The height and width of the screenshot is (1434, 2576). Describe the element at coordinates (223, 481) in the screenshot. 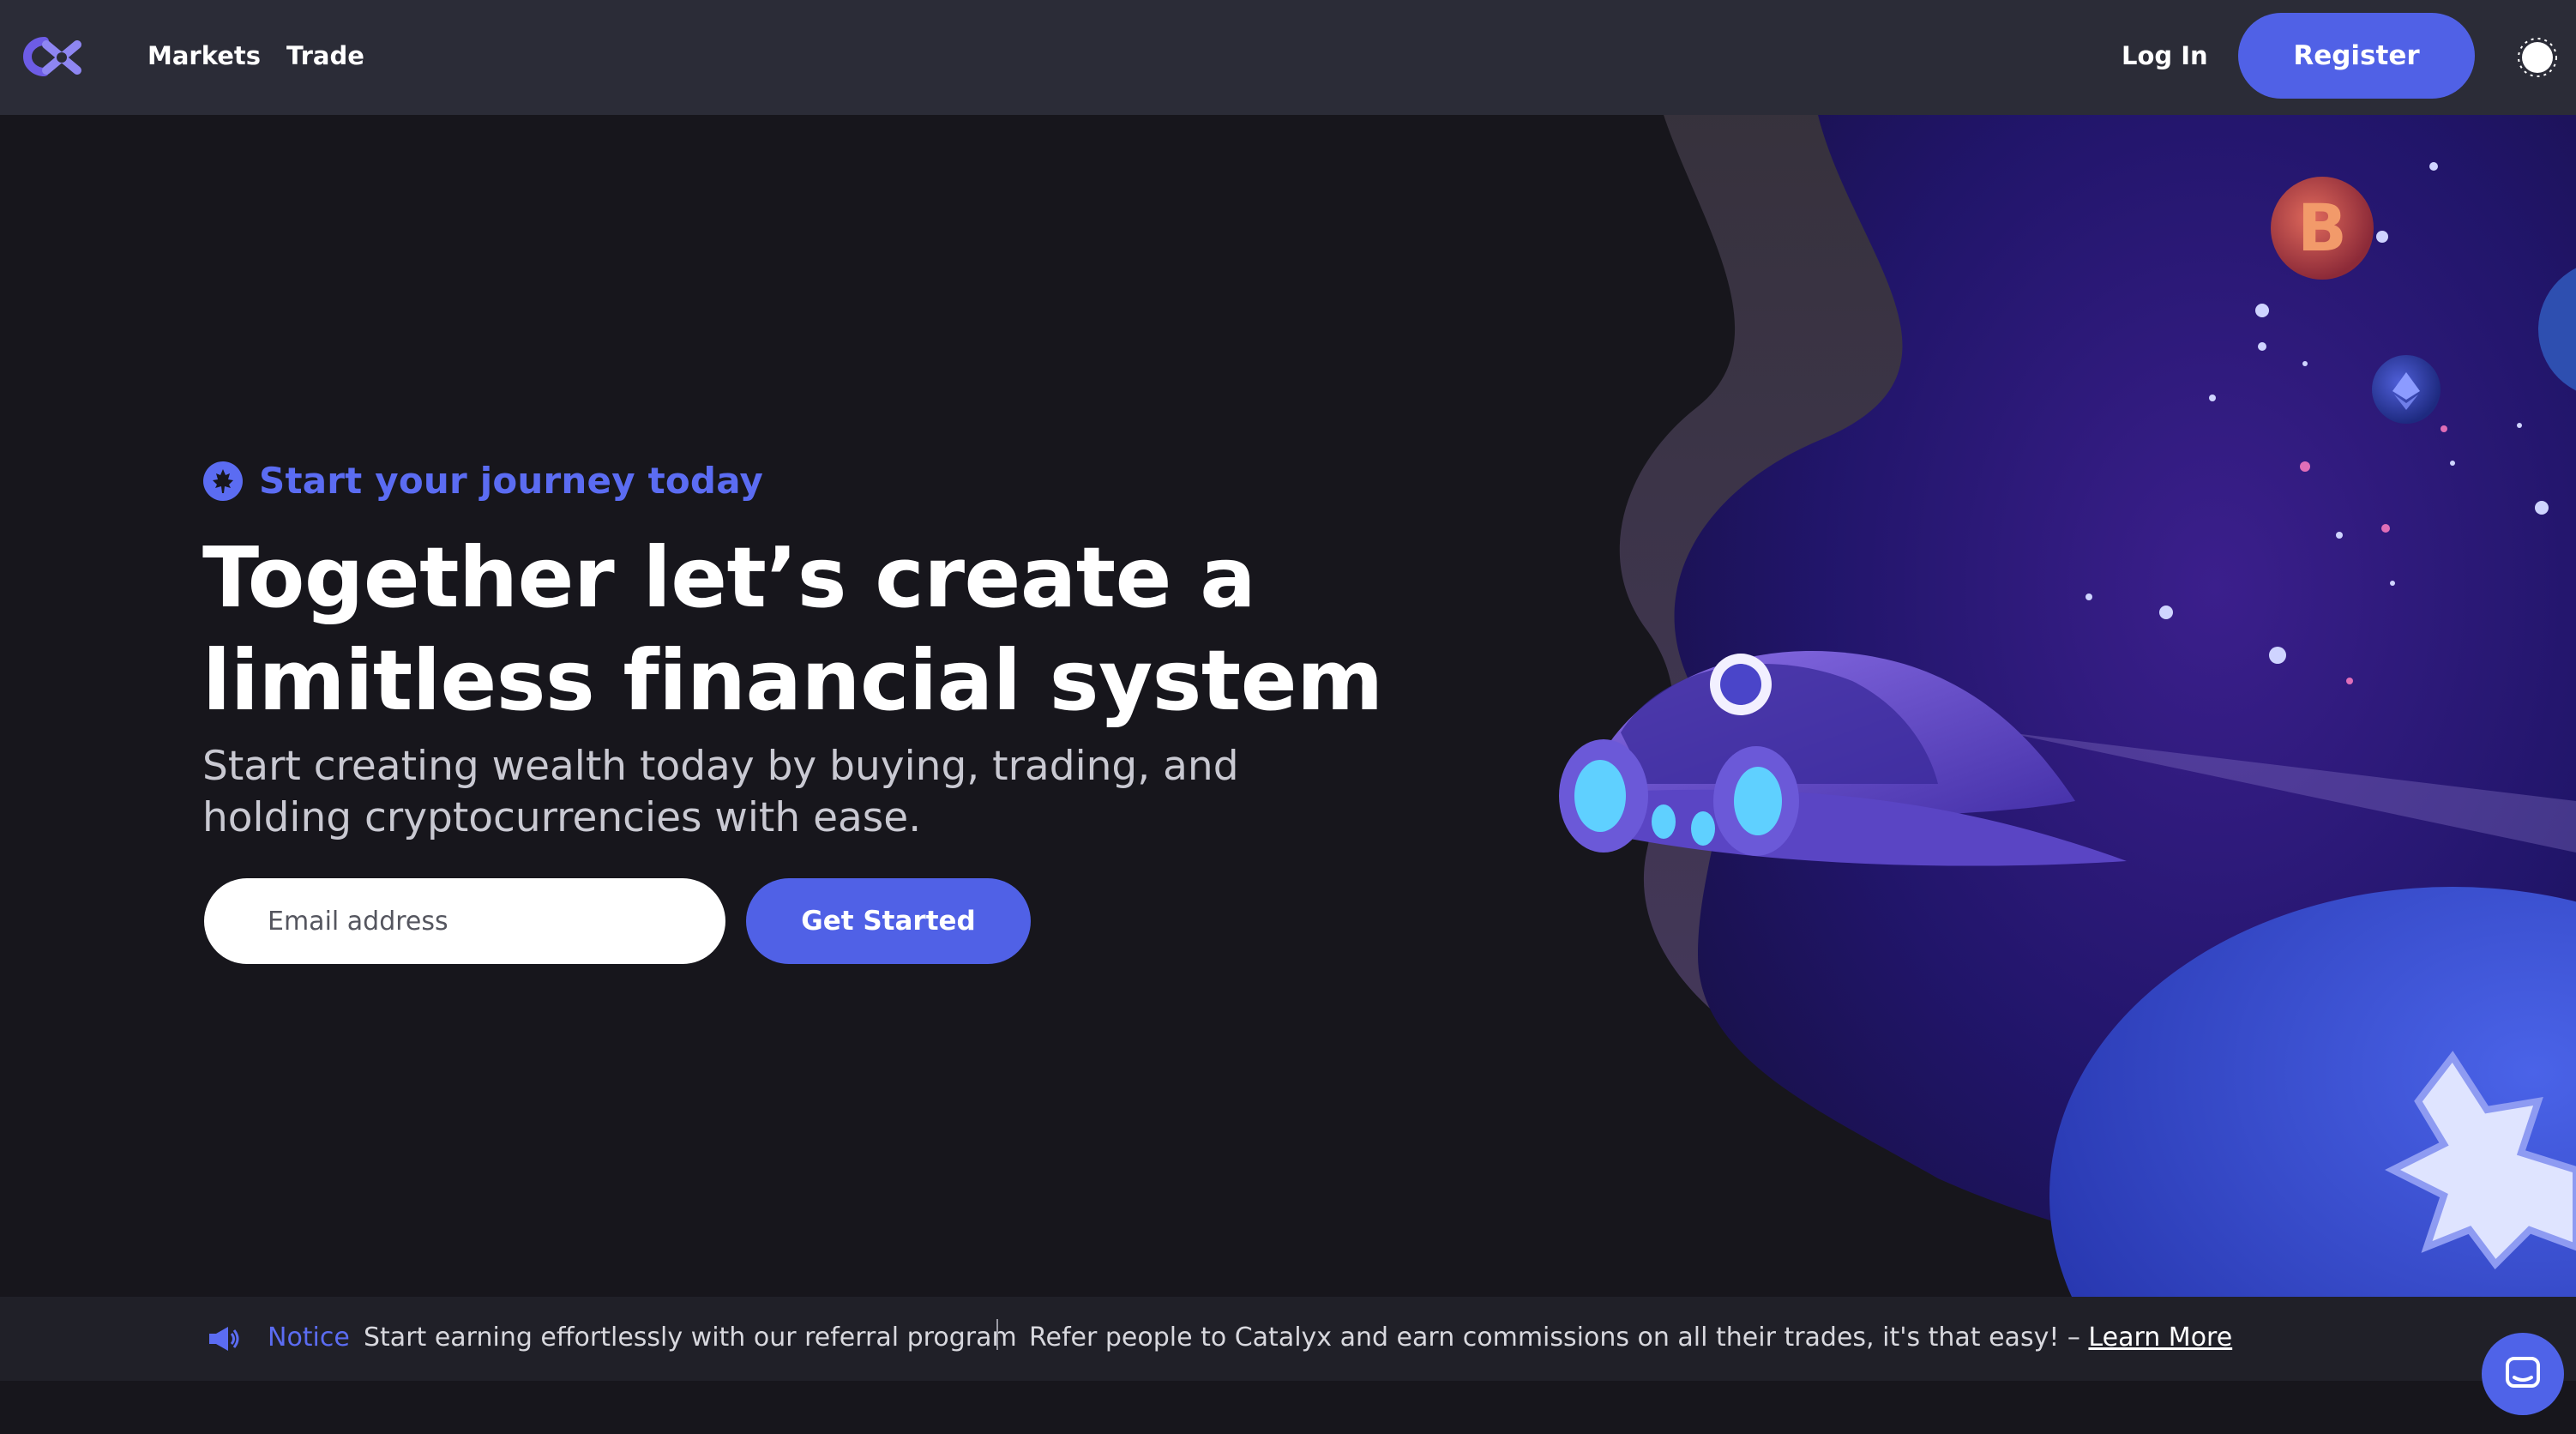

I see `maple-leaf-icon` at that location.